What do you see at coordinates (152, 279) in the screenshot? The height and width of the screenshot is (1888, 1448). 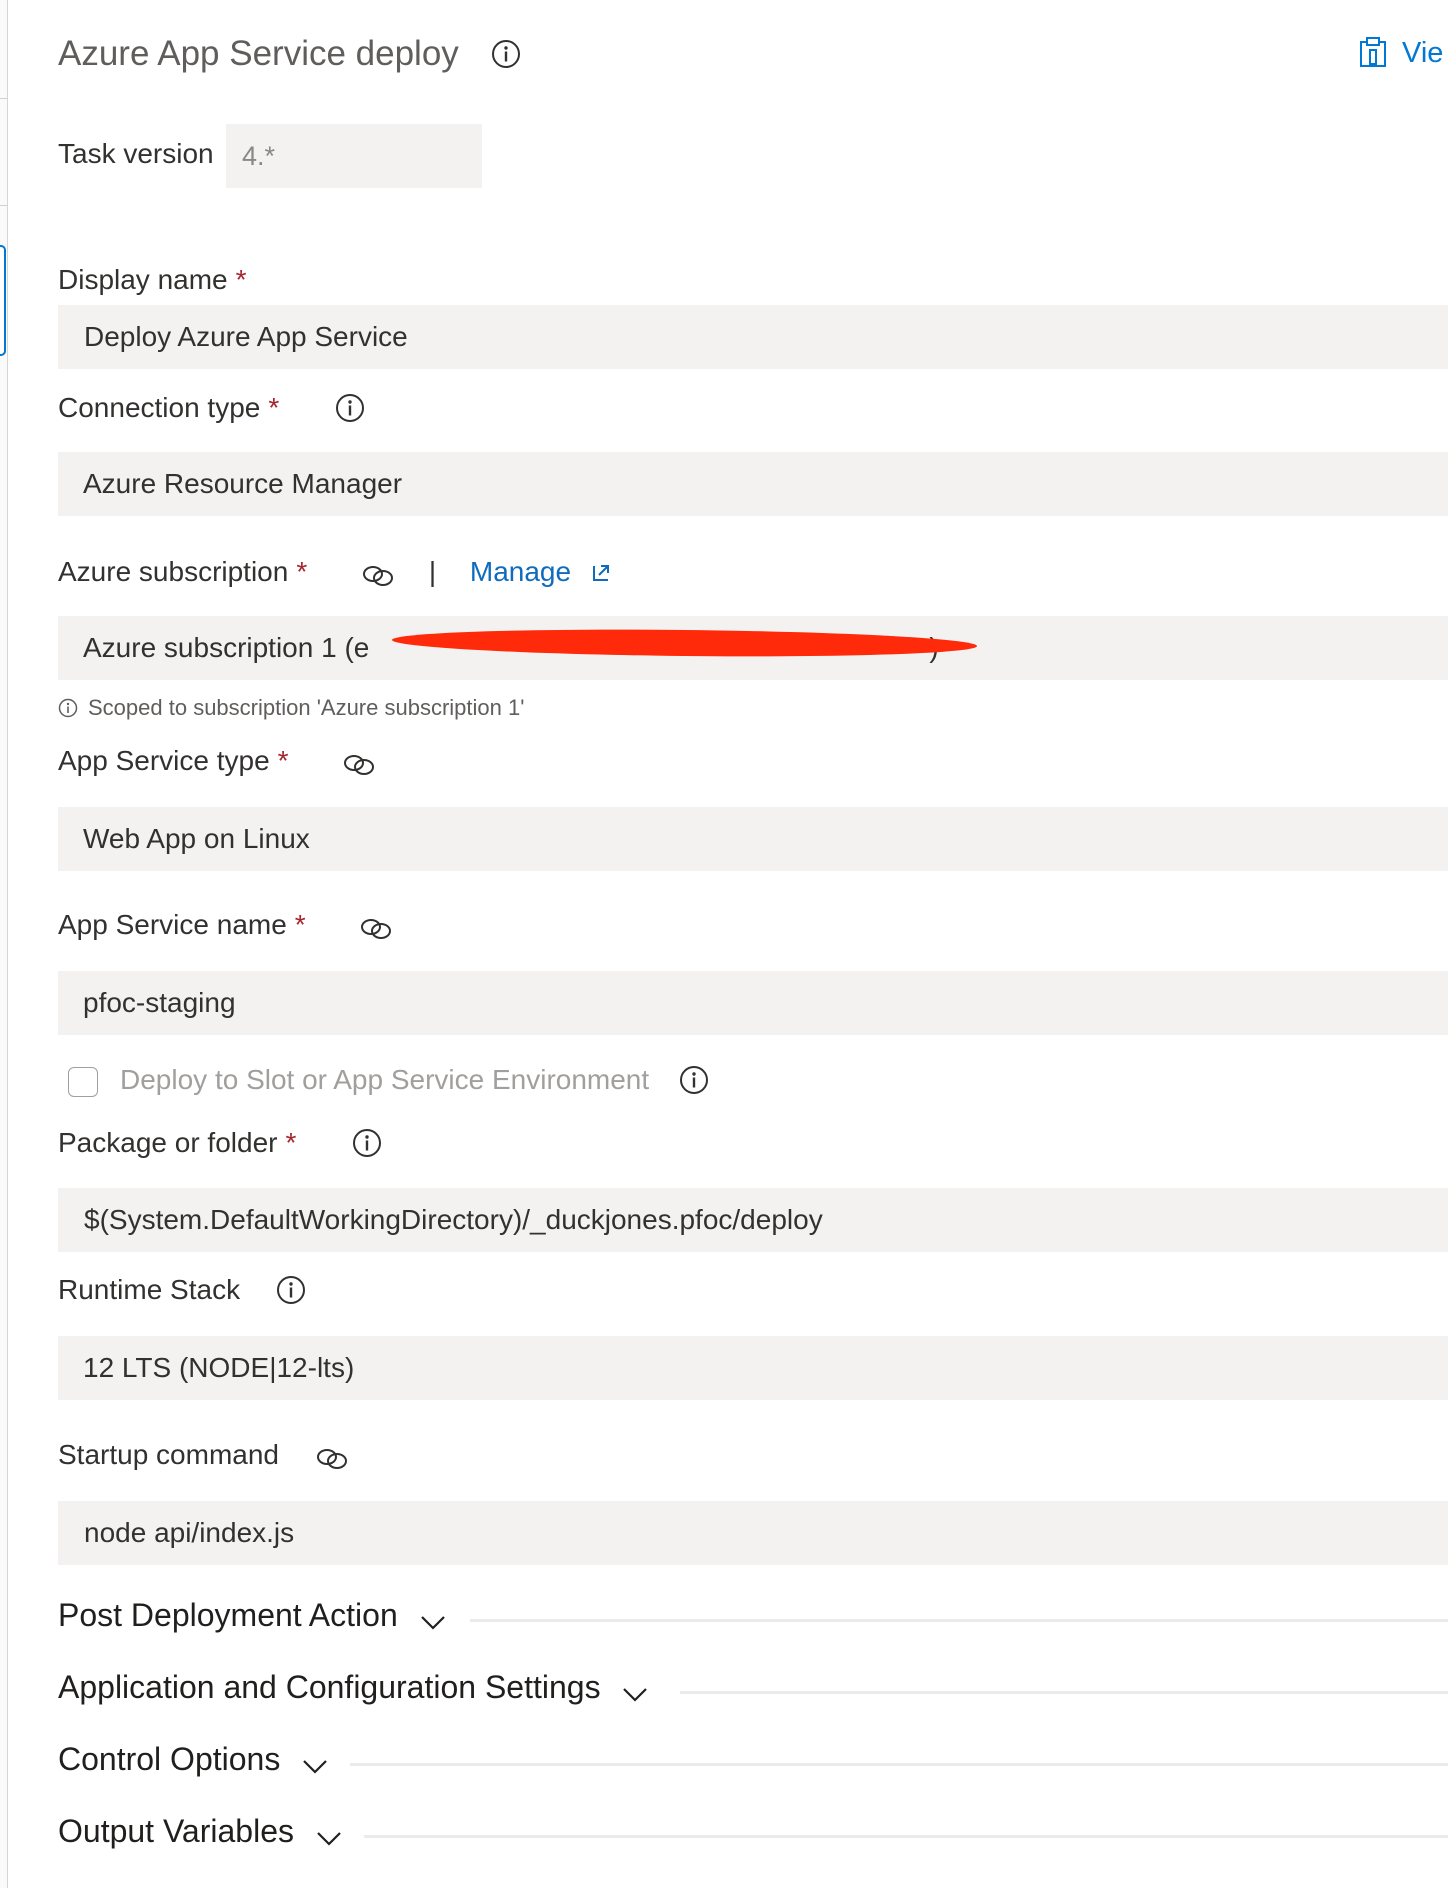 I see `display-name-label: Display name *` at bounding box center [152, 279].